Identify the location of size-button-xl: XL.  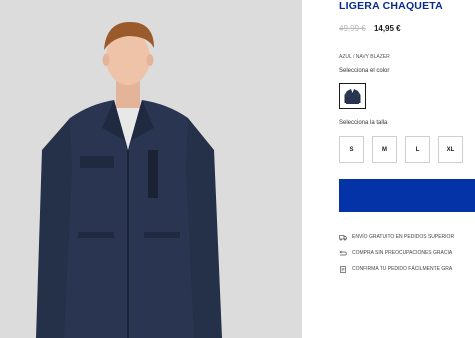
(450, 149).